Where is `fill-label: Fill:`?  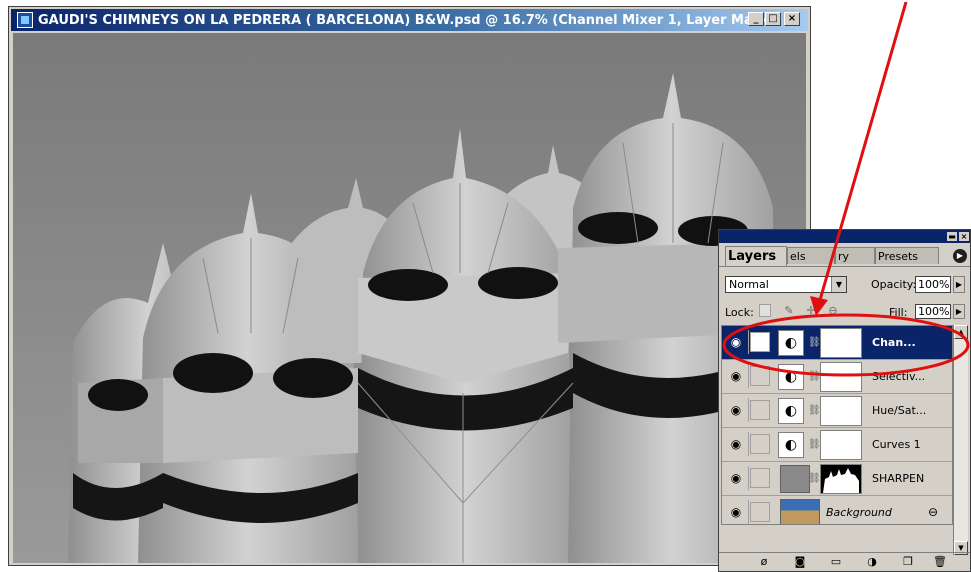 fill-label: Fill: is located at coordinates (898, 312).